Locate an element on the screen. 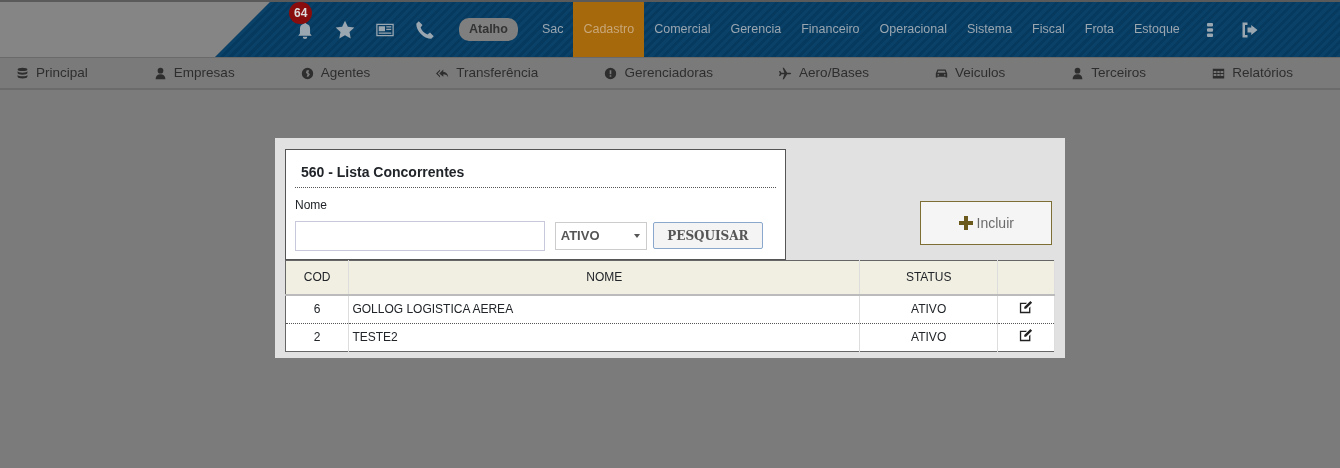  nav-link: Relatórios is located at coordinates (1252, 73).